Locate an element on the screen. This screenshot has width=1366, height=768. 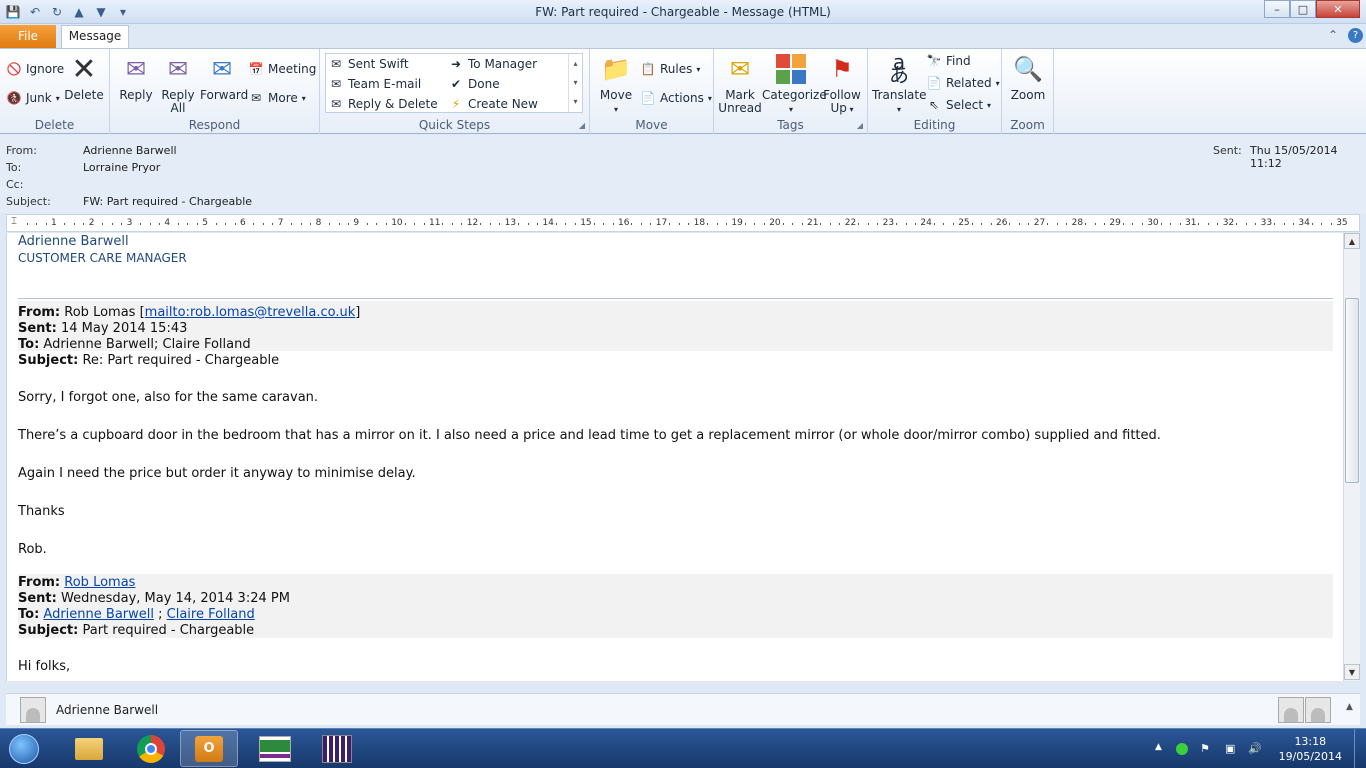
ignore-button: 🚫 Ignore is located at coordinates (35, 69).